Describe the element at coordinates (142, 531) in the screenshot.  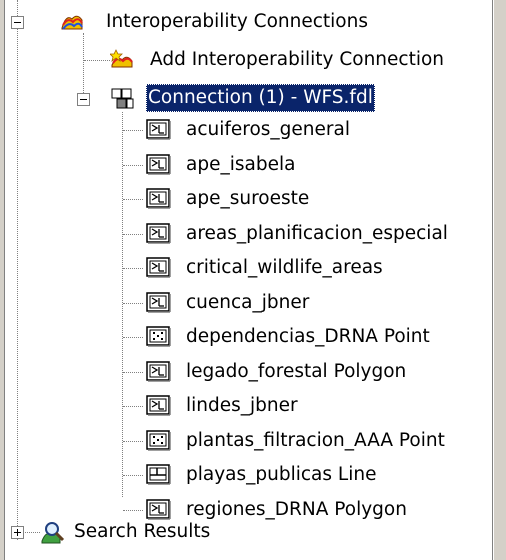
I see `tree-item-label: Search Results` at that location.